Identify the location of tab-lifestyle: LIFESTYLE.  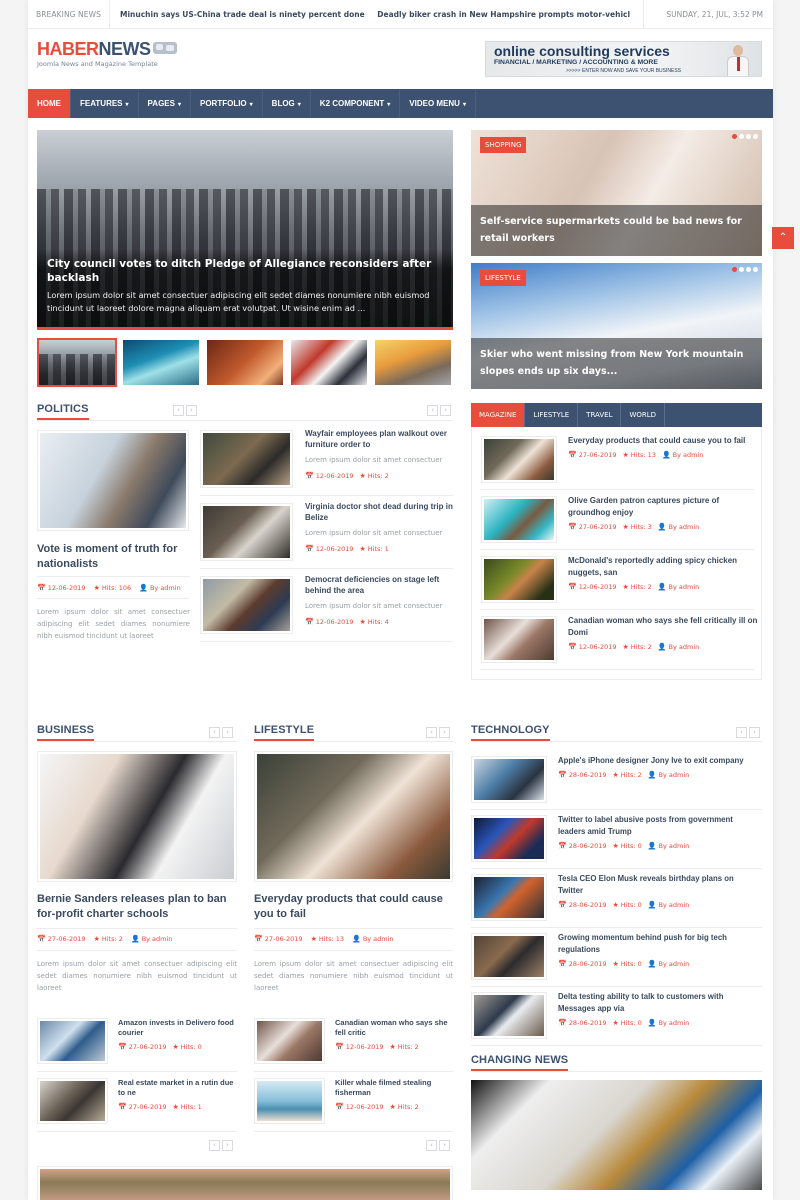
(552, 415).